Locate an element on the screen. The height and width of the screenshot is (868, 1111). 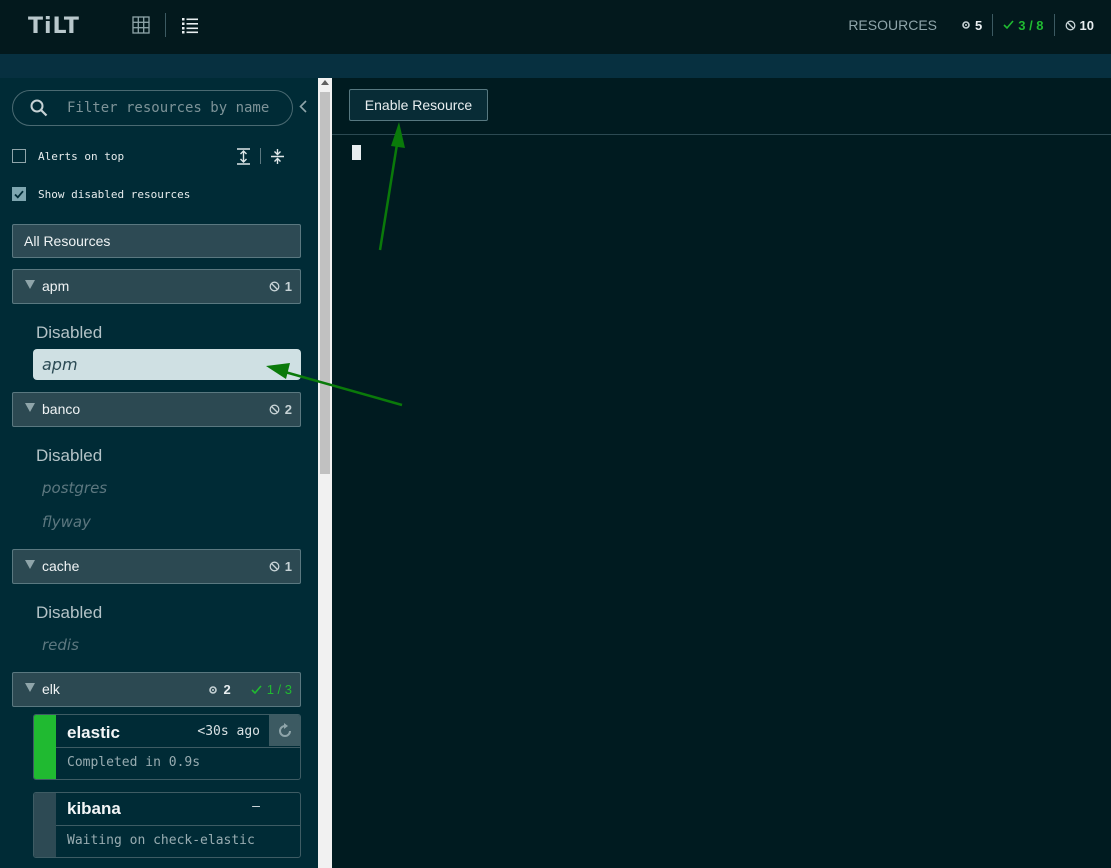
show-disabled-checkbox is located at coordinates (19, 194).